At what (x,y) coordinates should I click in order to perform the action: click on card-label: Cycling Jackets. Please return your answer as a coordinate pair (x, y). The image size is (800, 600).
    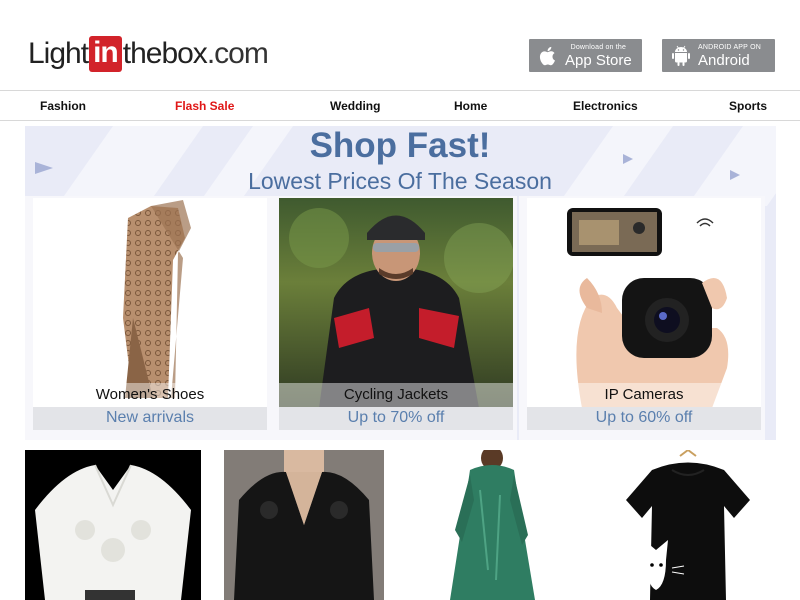
    Looking at the image, I should click on (396, 395).